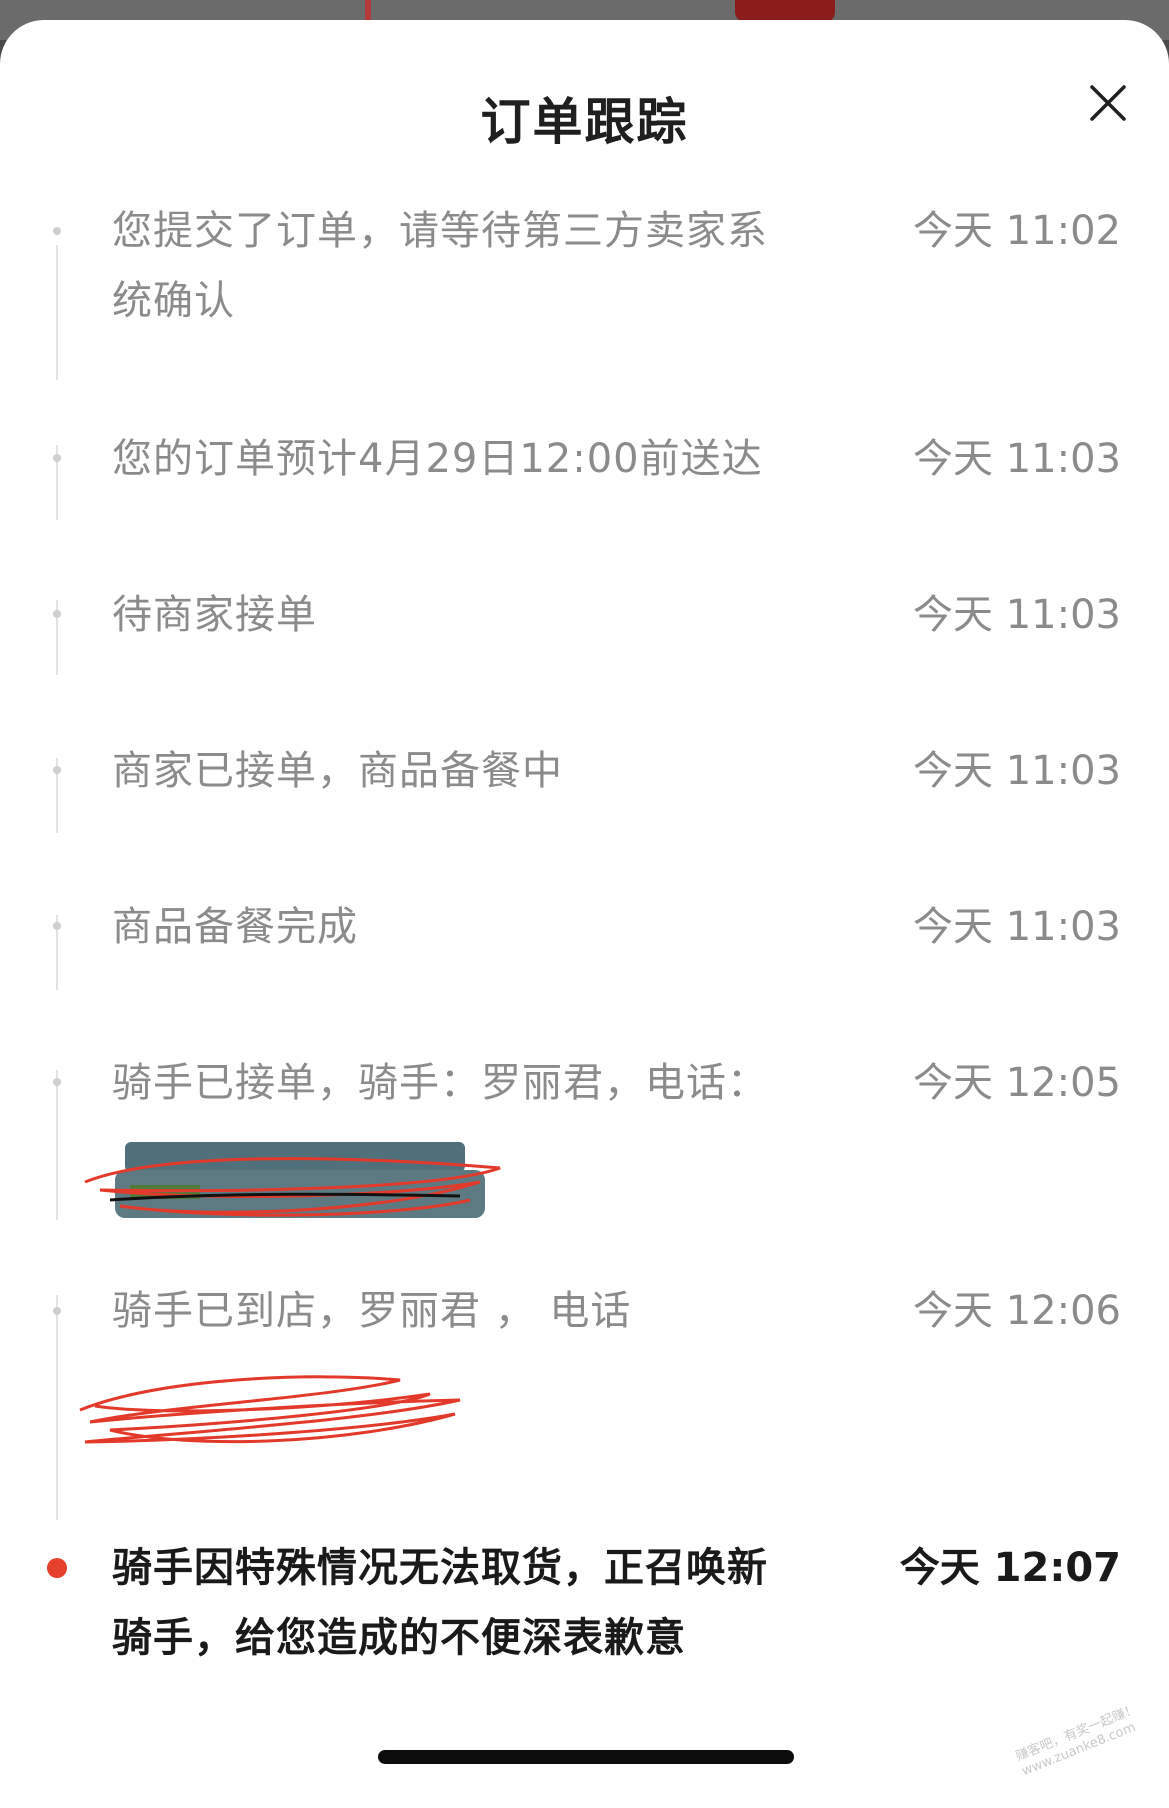 This screenshot has width=1169, height=1808. What do you see at coordinates (440, 1083) in the screenshot?
I see `event-description: 骑手已接单，骑手：罗丽君，电话：` at bounding box center [440, 1083].